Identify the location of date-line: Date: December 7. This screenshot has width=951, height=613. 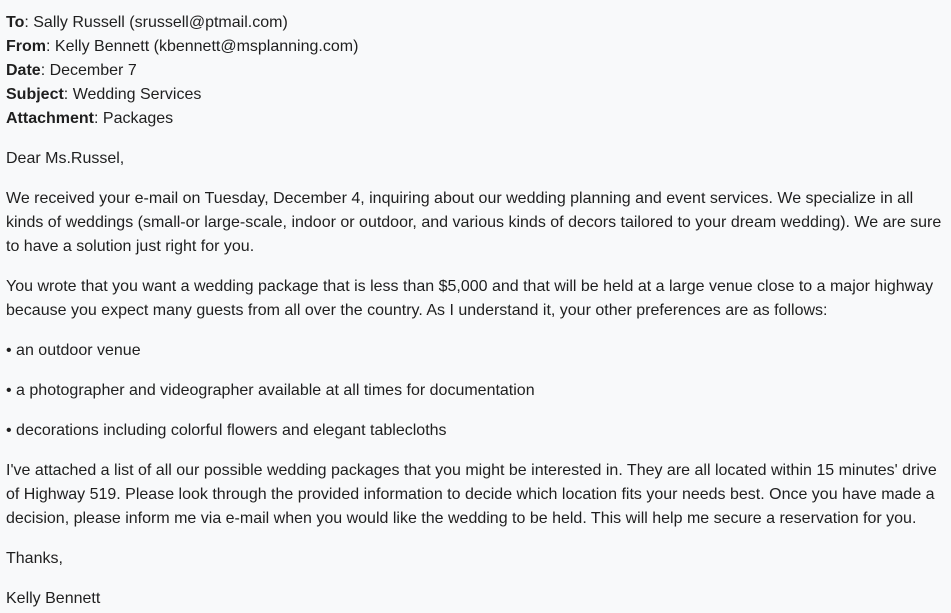
(475, 71).